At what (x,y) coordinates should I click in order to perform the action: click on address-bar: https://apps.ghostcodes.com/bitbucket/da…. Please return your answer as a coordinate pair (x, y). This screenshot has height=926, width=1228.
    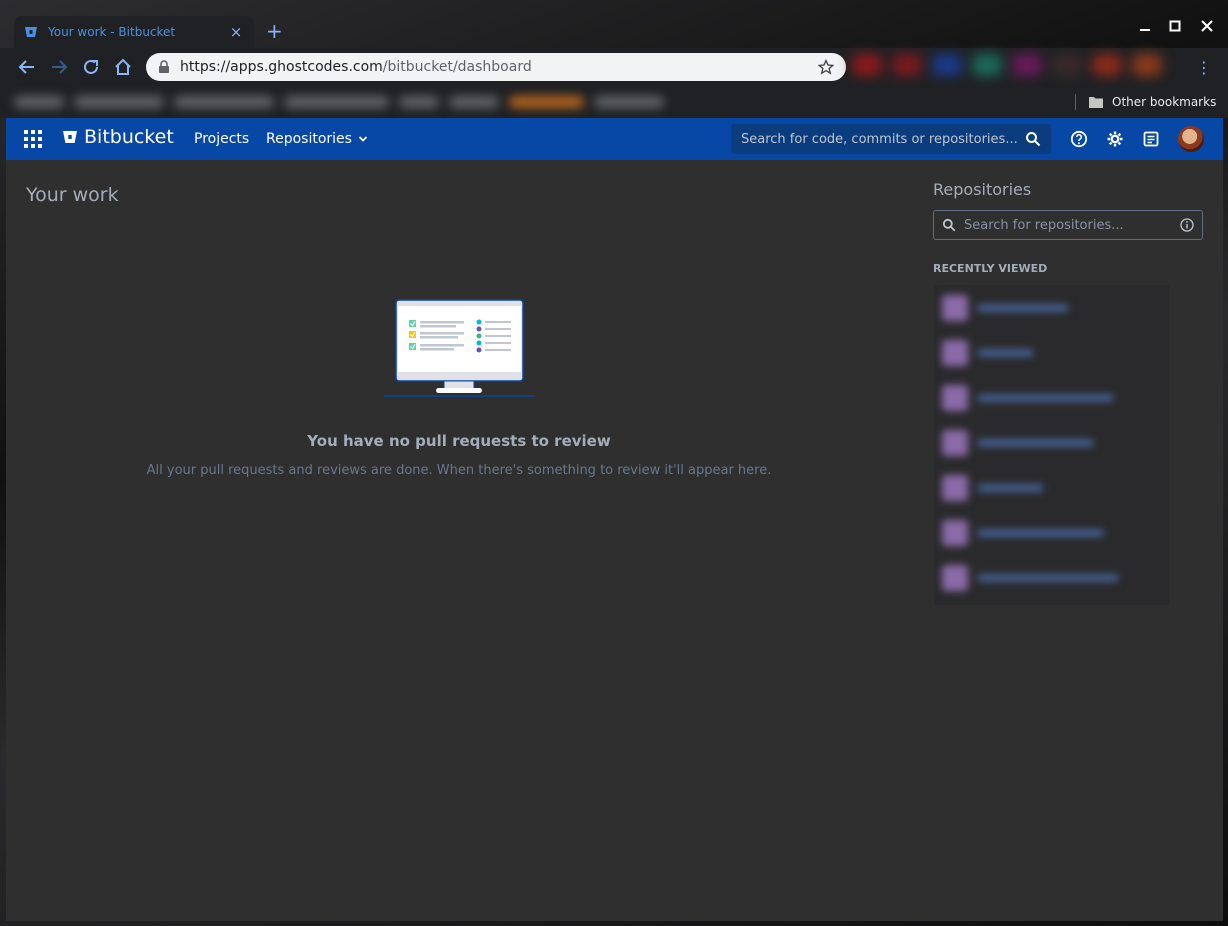
    Looking at the image, I should click on (496, 67).